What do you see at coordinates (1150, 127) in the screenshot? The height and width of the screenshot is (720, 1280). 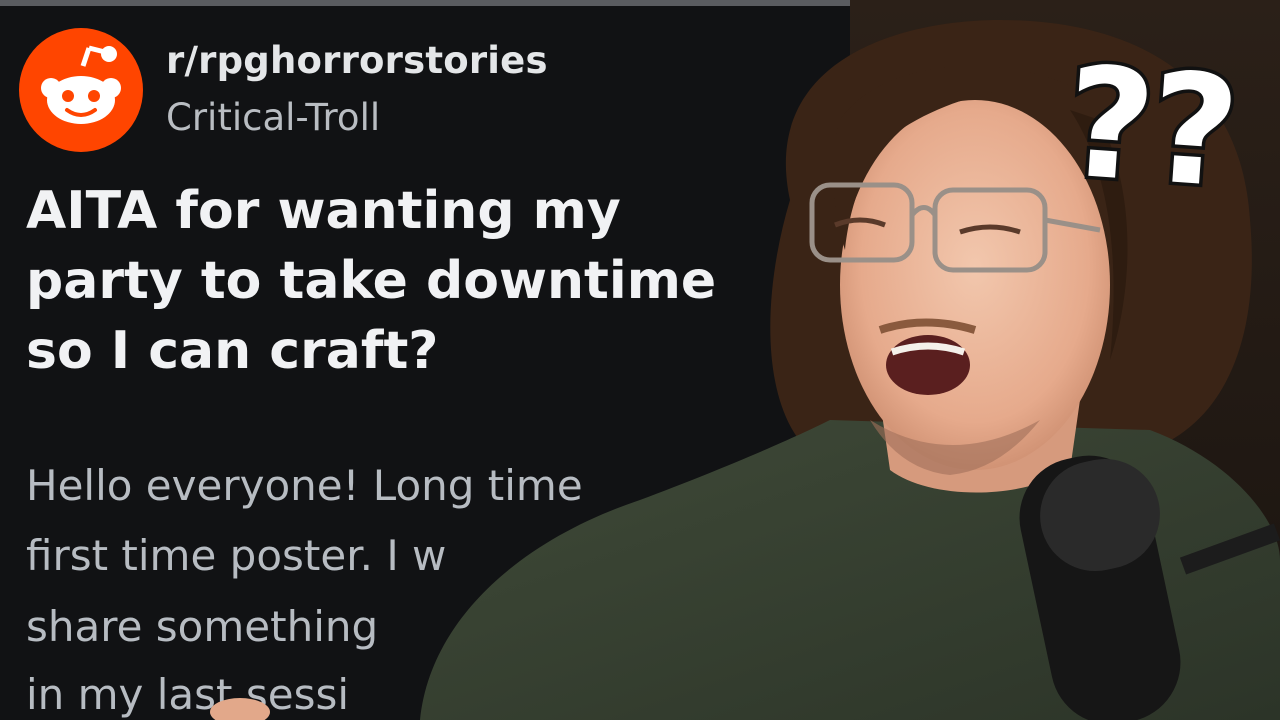 I see `question-marks: ??` at bounding box center [1150, 127].